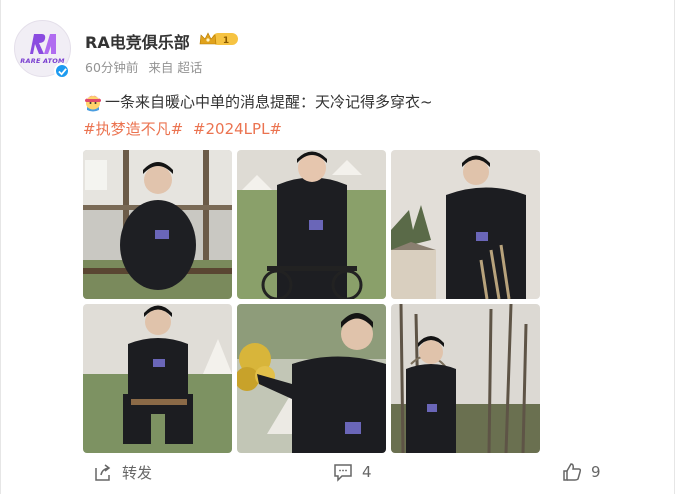  What do you see at coordinates (596, 472) in the screenshot?
I see `like-count: 9` at bounding box center [596, 472].